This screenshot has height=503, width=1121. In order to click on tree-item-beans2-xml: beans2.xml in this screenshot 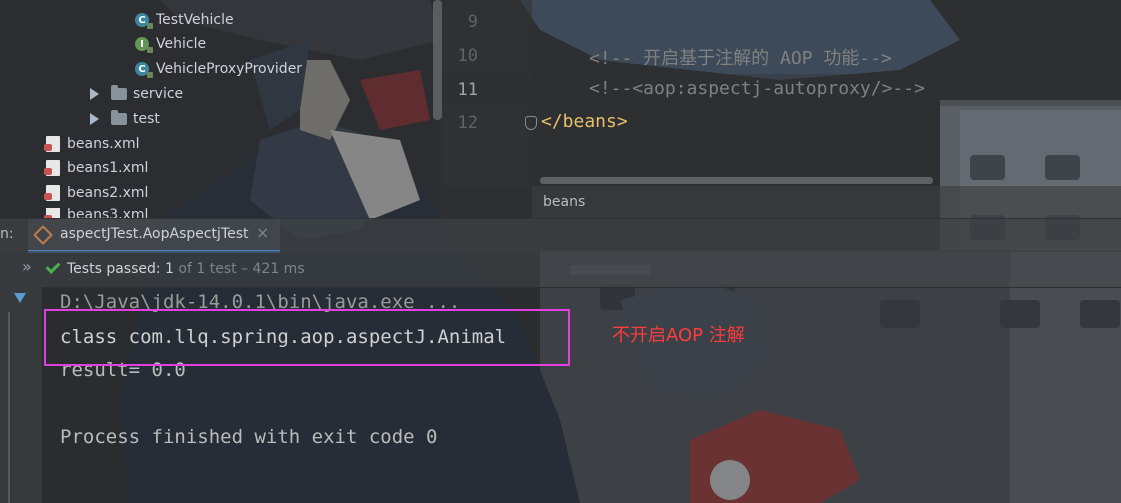, I will do `click(96, 193)`.